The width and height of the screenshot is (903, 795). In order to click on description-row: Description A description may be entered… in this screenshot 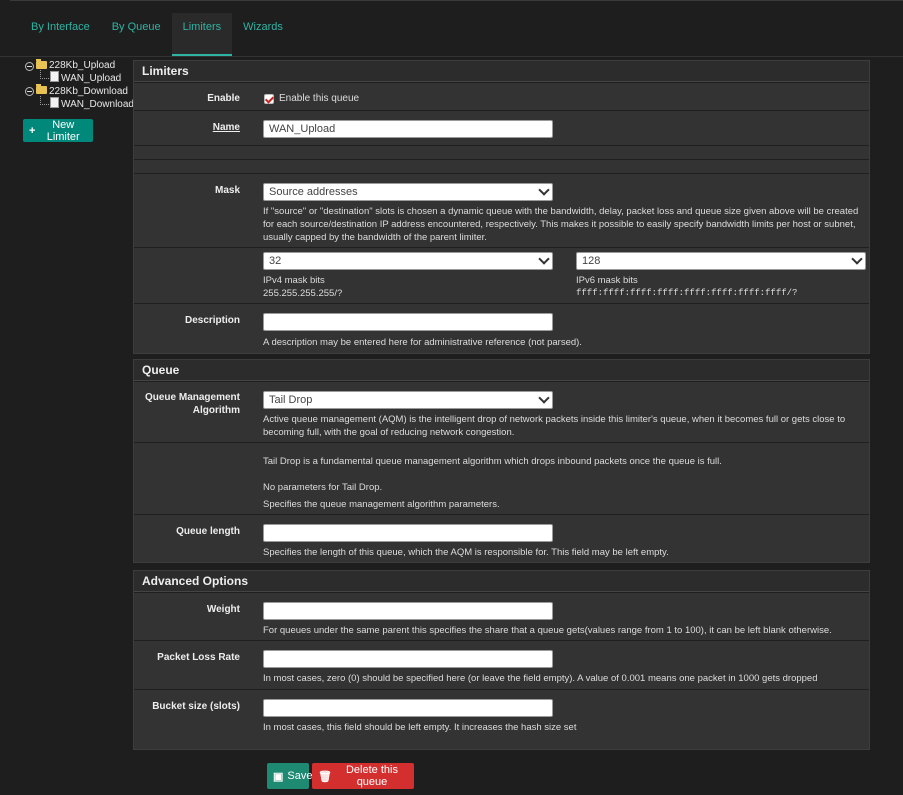, I will do `click(501, 328)`.